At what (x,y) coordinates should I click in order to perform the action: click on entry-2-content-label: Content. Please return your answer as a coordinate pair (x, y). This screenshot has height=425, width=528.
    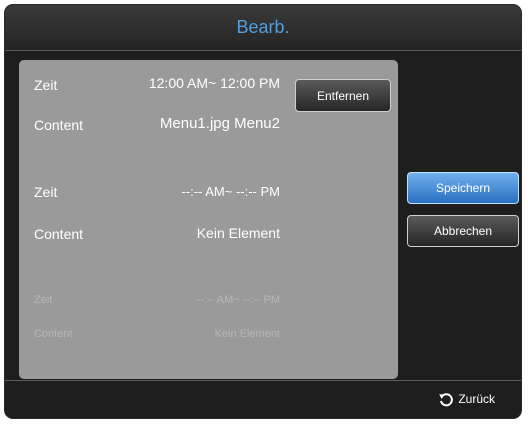
    Looking at the image, I should click on (59, 234).